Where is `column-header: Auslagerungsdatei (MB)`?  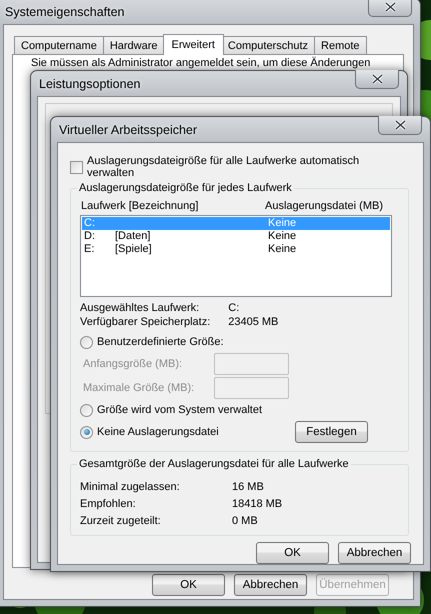
column-header: Auslagerungsdatei (MB) is located at coordinates (324, 206).